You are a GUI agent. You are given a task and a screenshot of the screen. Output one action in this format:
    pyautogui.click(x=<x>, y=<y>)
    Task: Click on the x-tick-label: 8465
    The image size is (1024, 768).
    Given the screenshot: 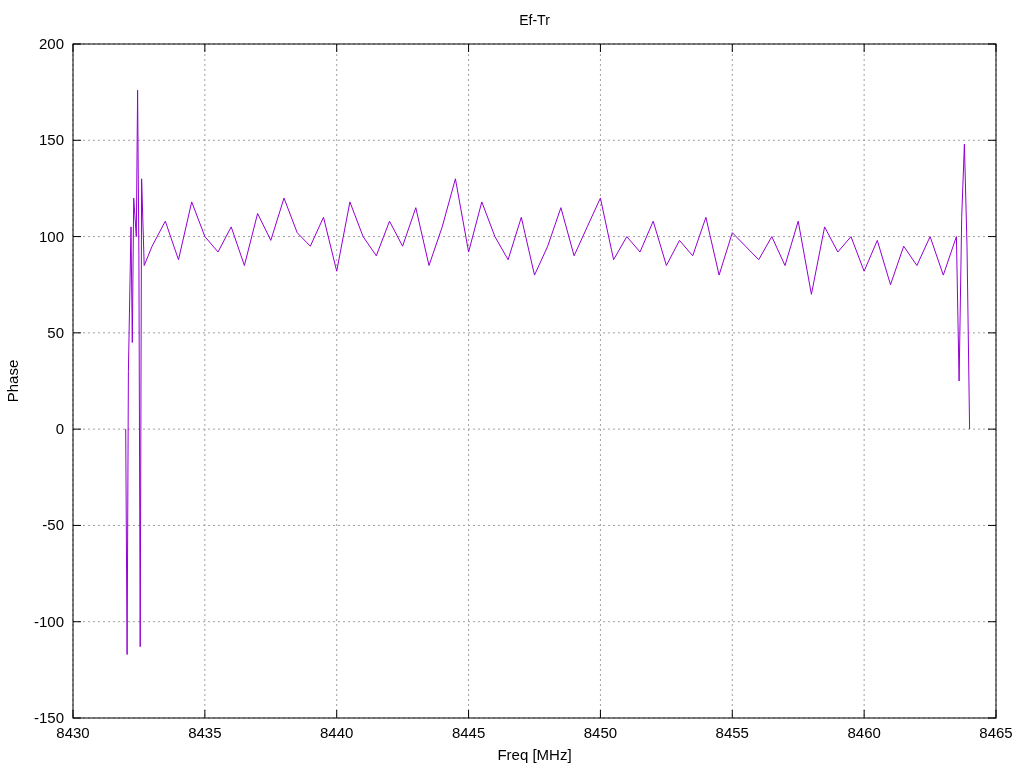 What is the action you would take?
    pyautogui.click(x=996, y=732)
    